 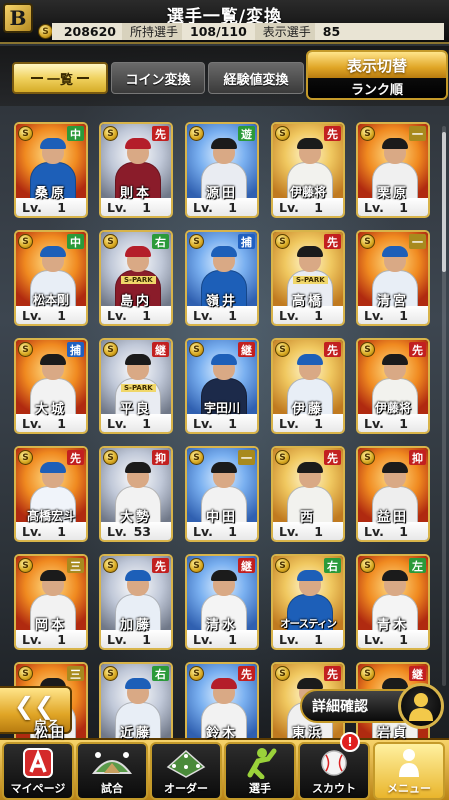 I want to click on player-card: S 遊 源田 Lv. 1, so click(x=222, y=170).